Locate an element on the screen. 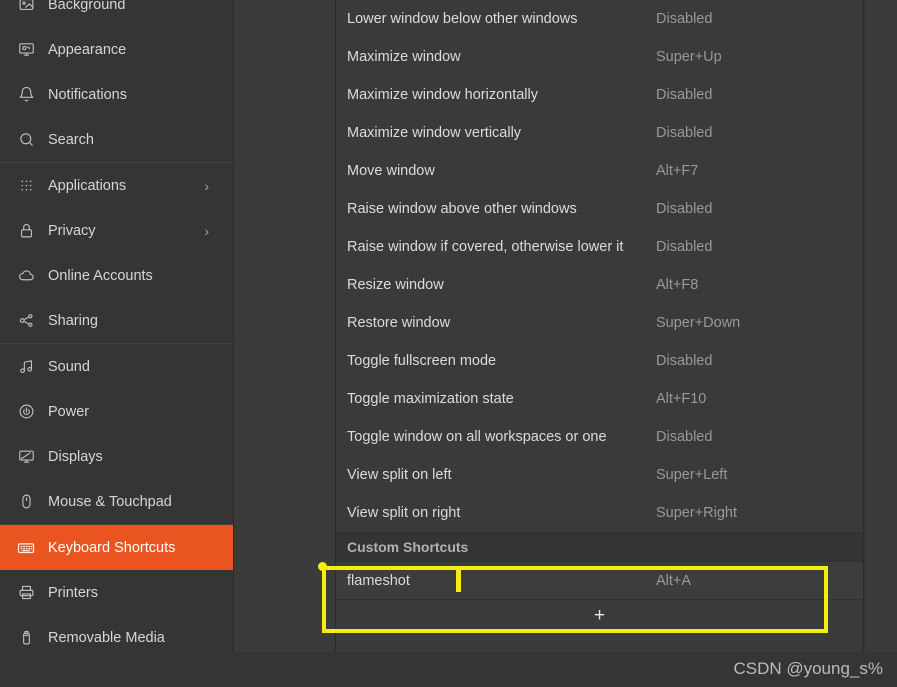  sidebar-item-label: Mouse & Touchpad is located at coordinates (110, 501).